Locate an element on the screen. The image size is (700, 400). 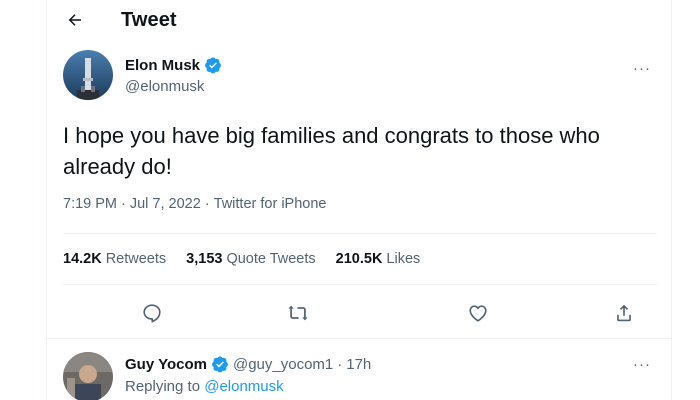
back-arrow-icon is located at coordinates (74, 20).